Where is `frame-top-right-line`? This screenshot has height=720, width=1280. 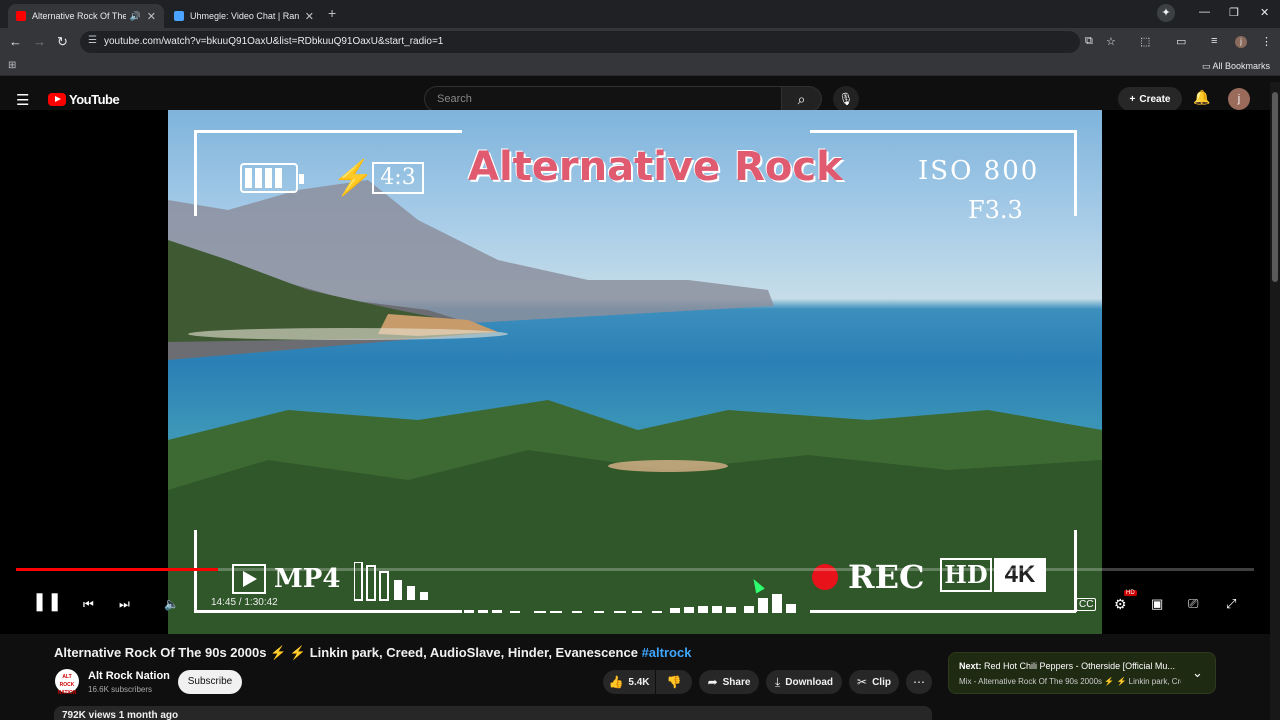
frame-top-right-line is located at coordinates (943, 131).